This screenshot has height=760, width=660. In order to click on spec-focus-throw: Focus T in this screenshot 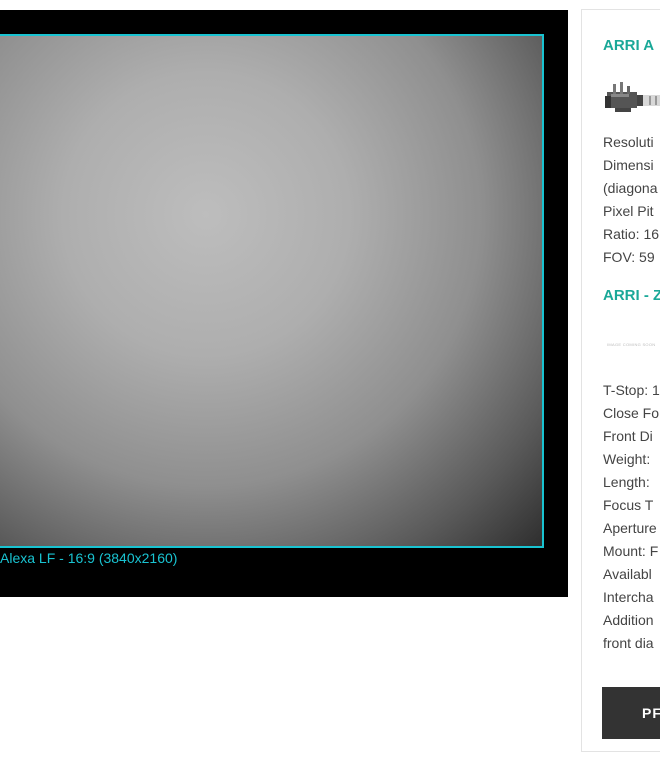, I will do `click(628, 505)`.